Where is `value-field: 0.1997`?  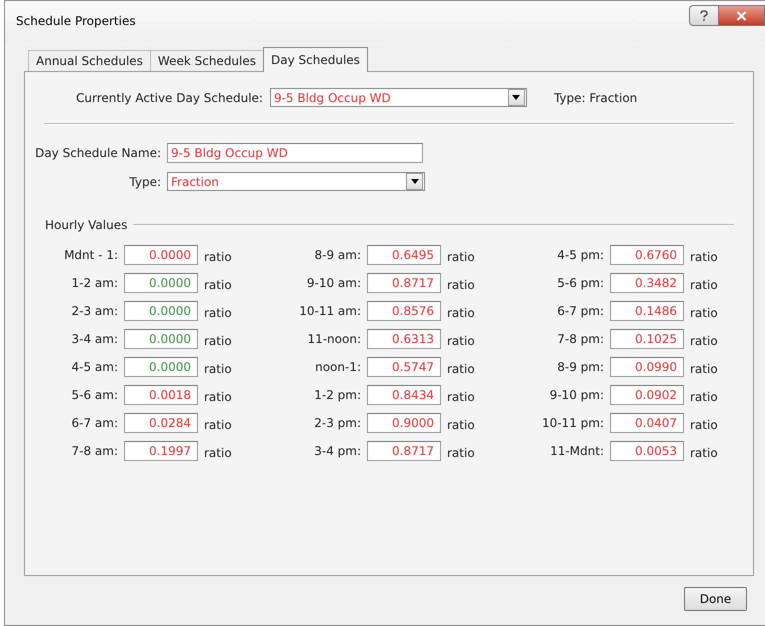
value-field: 0.1997 is located at coordinates (161, 451).